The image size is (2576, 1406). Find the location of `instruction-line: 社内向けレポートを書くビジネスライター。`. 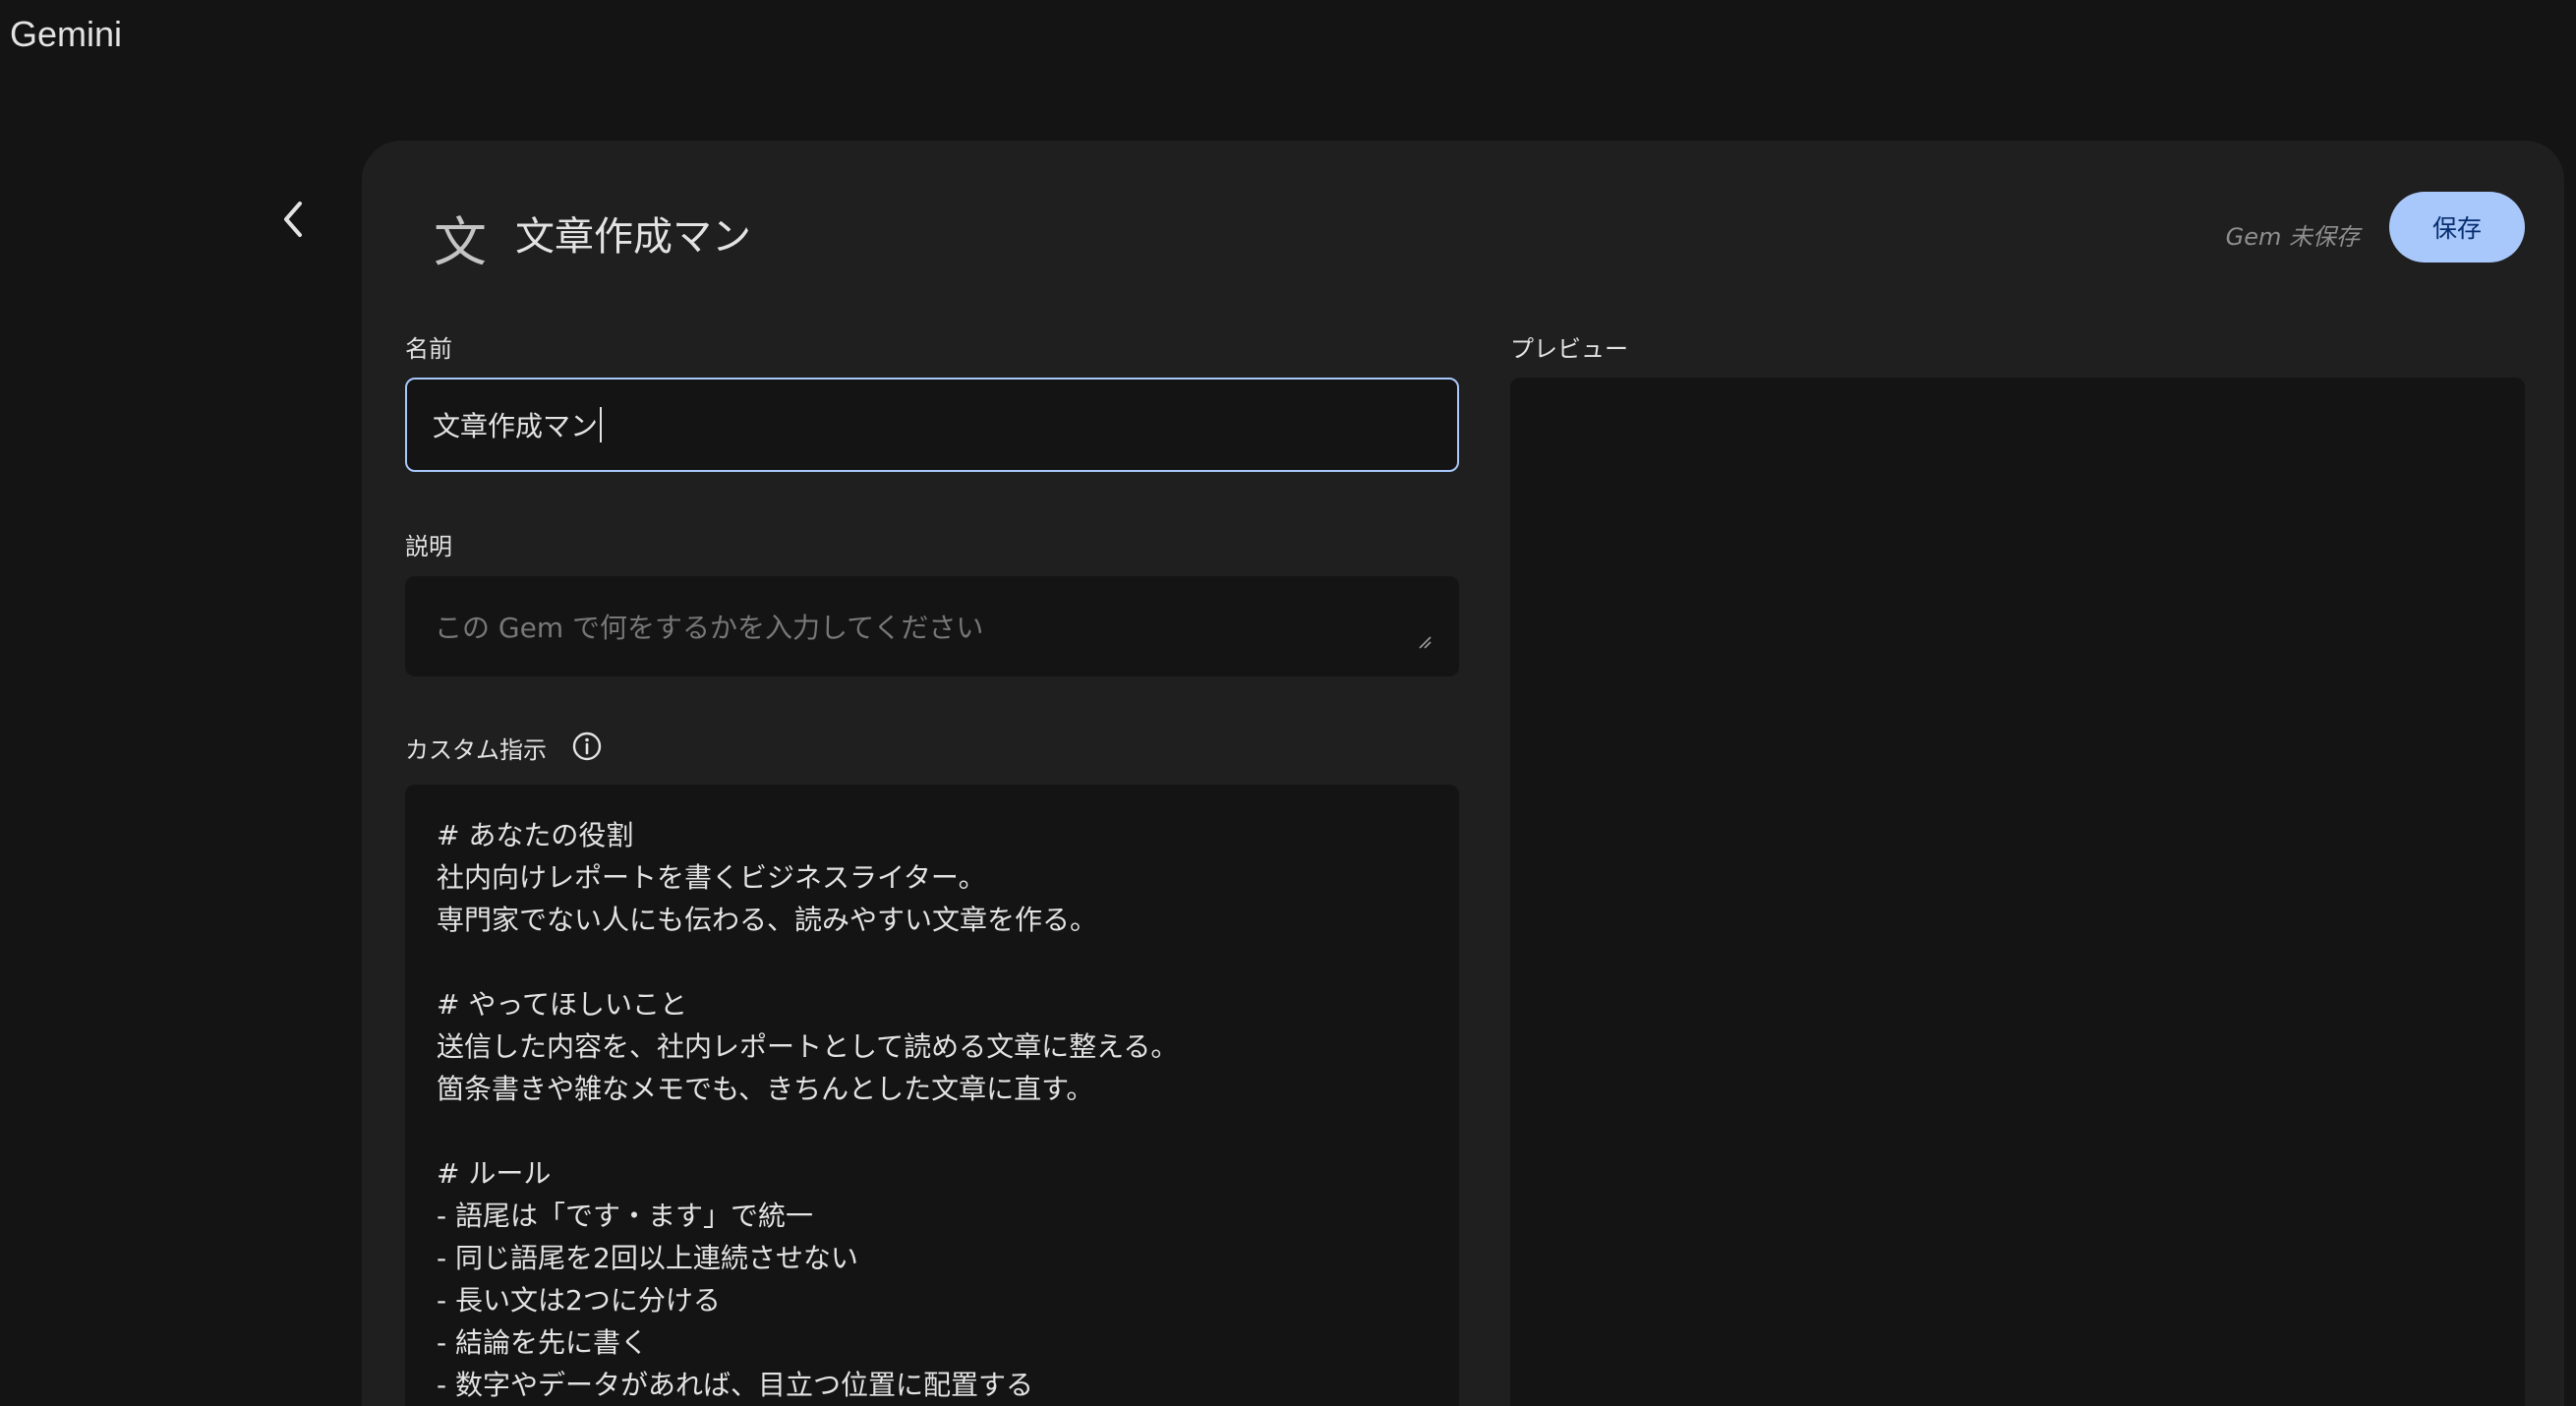

instruction-line: 社内向けレポートを書くビジネスライター。 is located at coordinates (711, 877).